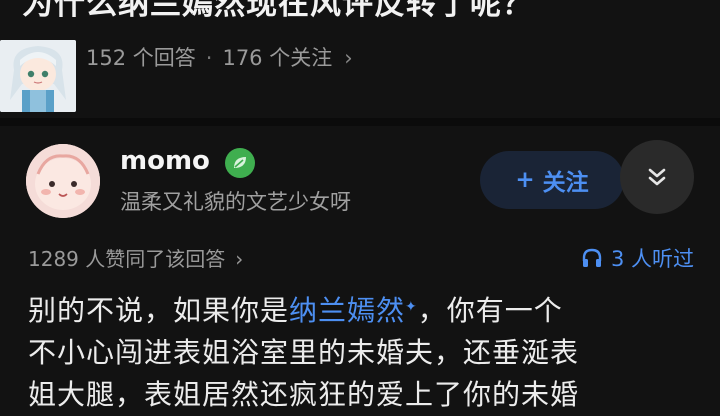  What do you see at coordinates (347, 310) in the screenshot?
I see `topic-link: 纳兰嫣然` at bounding box center [347, 310].